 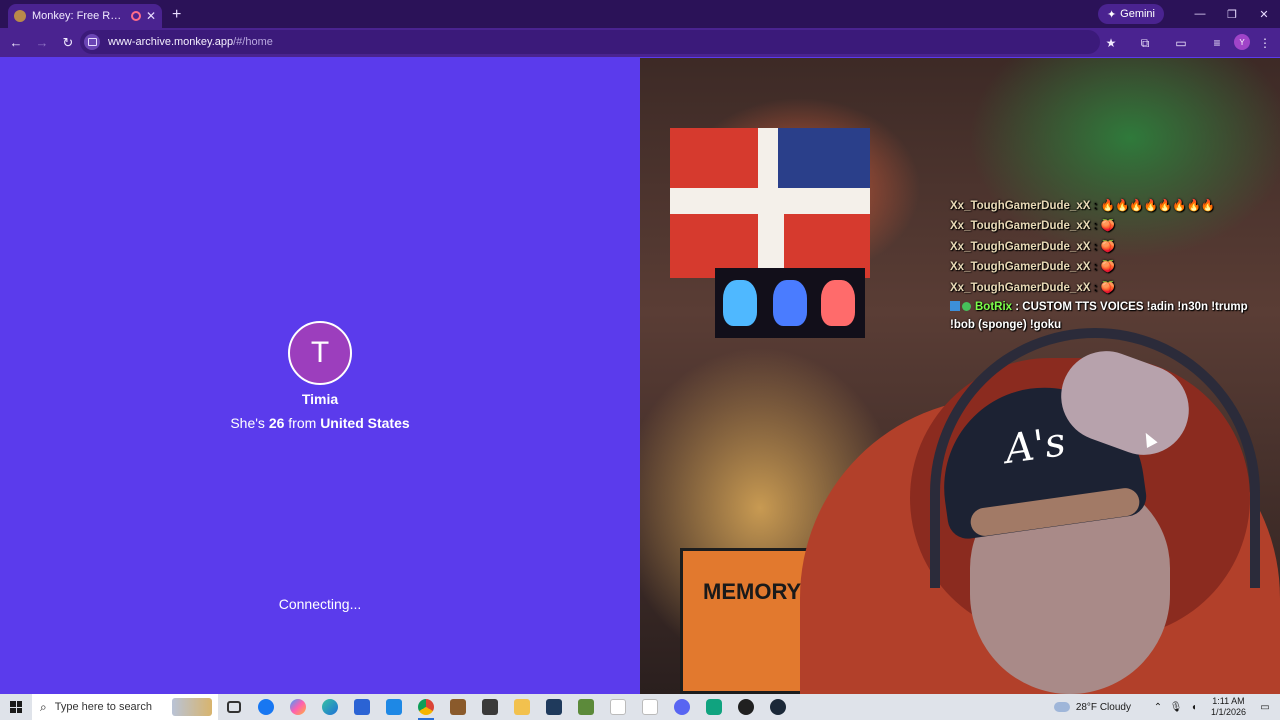 I want to click on url-path: /#/home, so click(x=253, y=42).